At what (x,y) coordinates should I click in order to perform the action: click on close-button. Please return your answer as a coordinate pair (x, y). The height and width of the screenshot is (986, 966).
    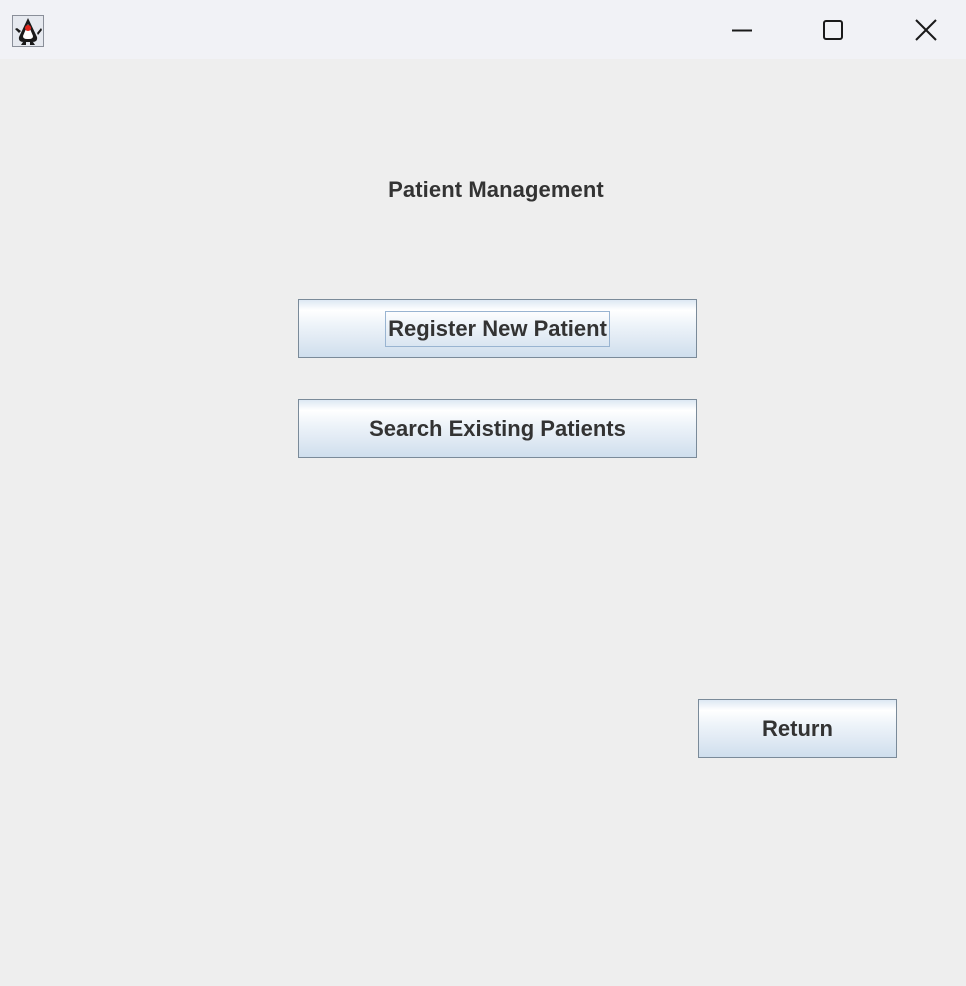
    Looking at the image, I should click on (923, 29).